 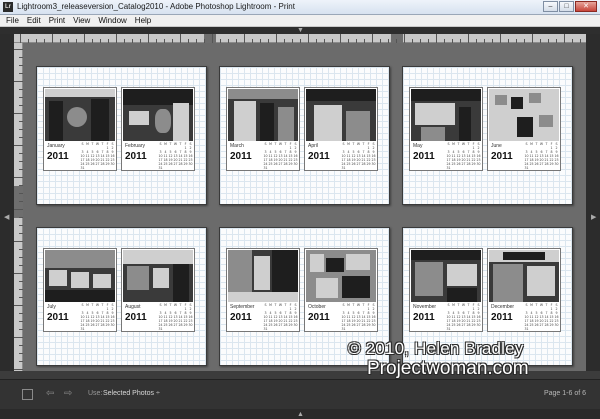 I want to click on copyright-watermark: © 2010, Helen Bradley, so click(x=436, y=348).